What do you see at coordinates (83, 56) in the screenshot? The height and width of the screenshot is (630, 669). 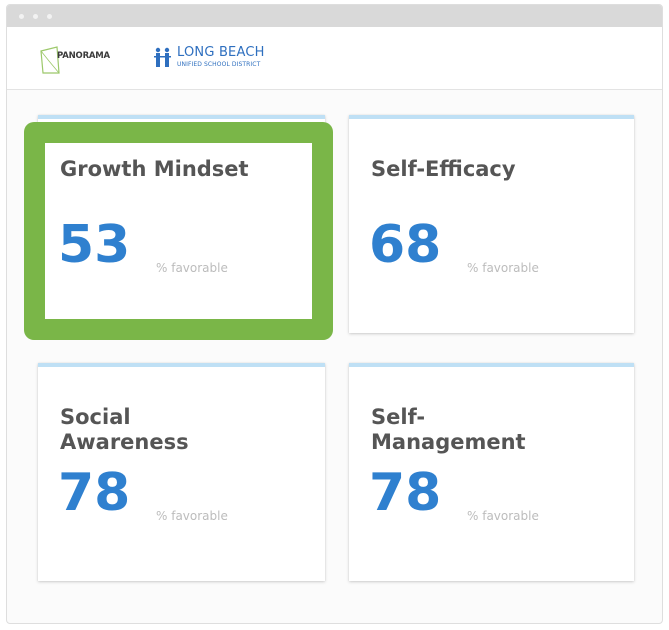 I see `panorama-logo-text: PANORAMA` at bounding box center [83, 56].